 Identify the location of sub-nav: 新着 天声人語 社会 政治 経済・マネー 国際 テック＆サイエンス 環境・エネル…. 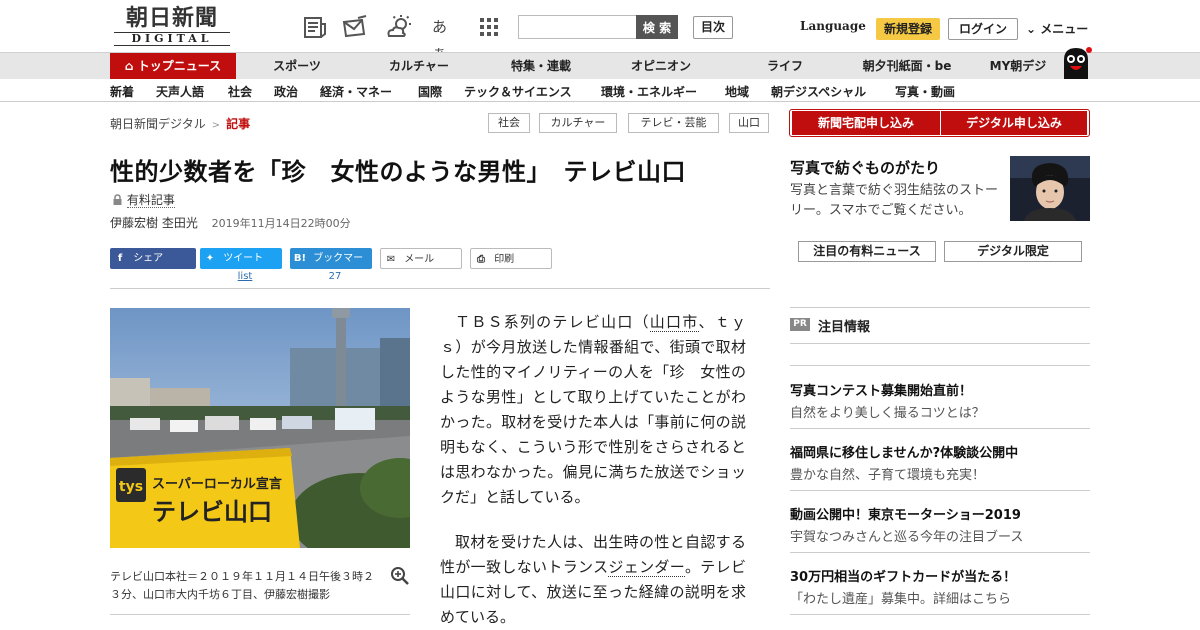
(600, 90).